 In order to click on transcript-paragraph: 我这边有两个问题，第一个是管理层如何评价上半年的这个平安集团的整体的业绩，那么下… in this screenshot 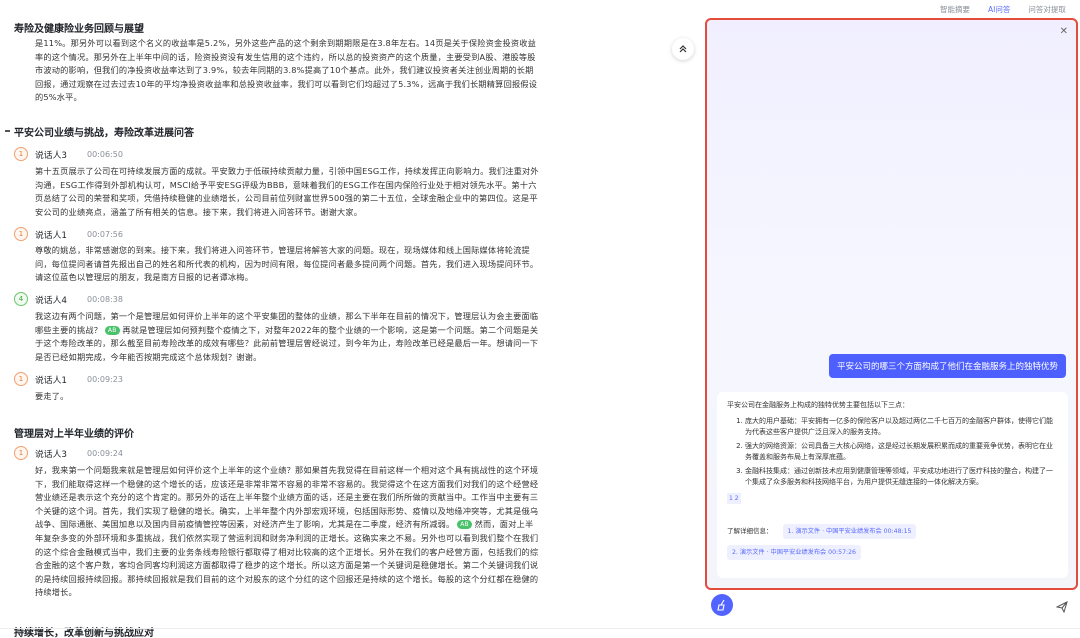, I will do `click(287, 337)`.